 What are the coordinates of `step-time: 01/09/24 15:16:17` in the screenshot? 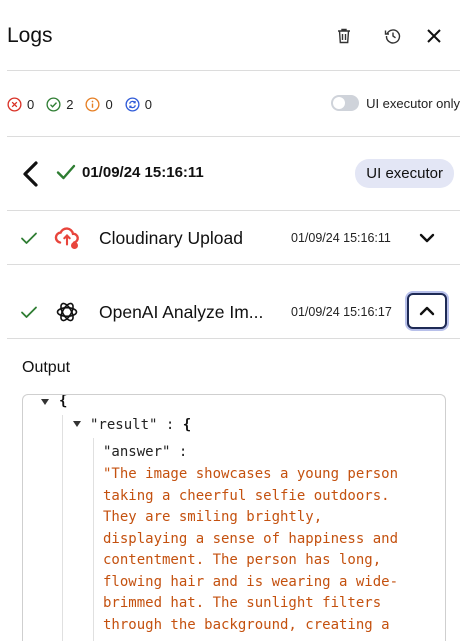 It's located at (341, 312).